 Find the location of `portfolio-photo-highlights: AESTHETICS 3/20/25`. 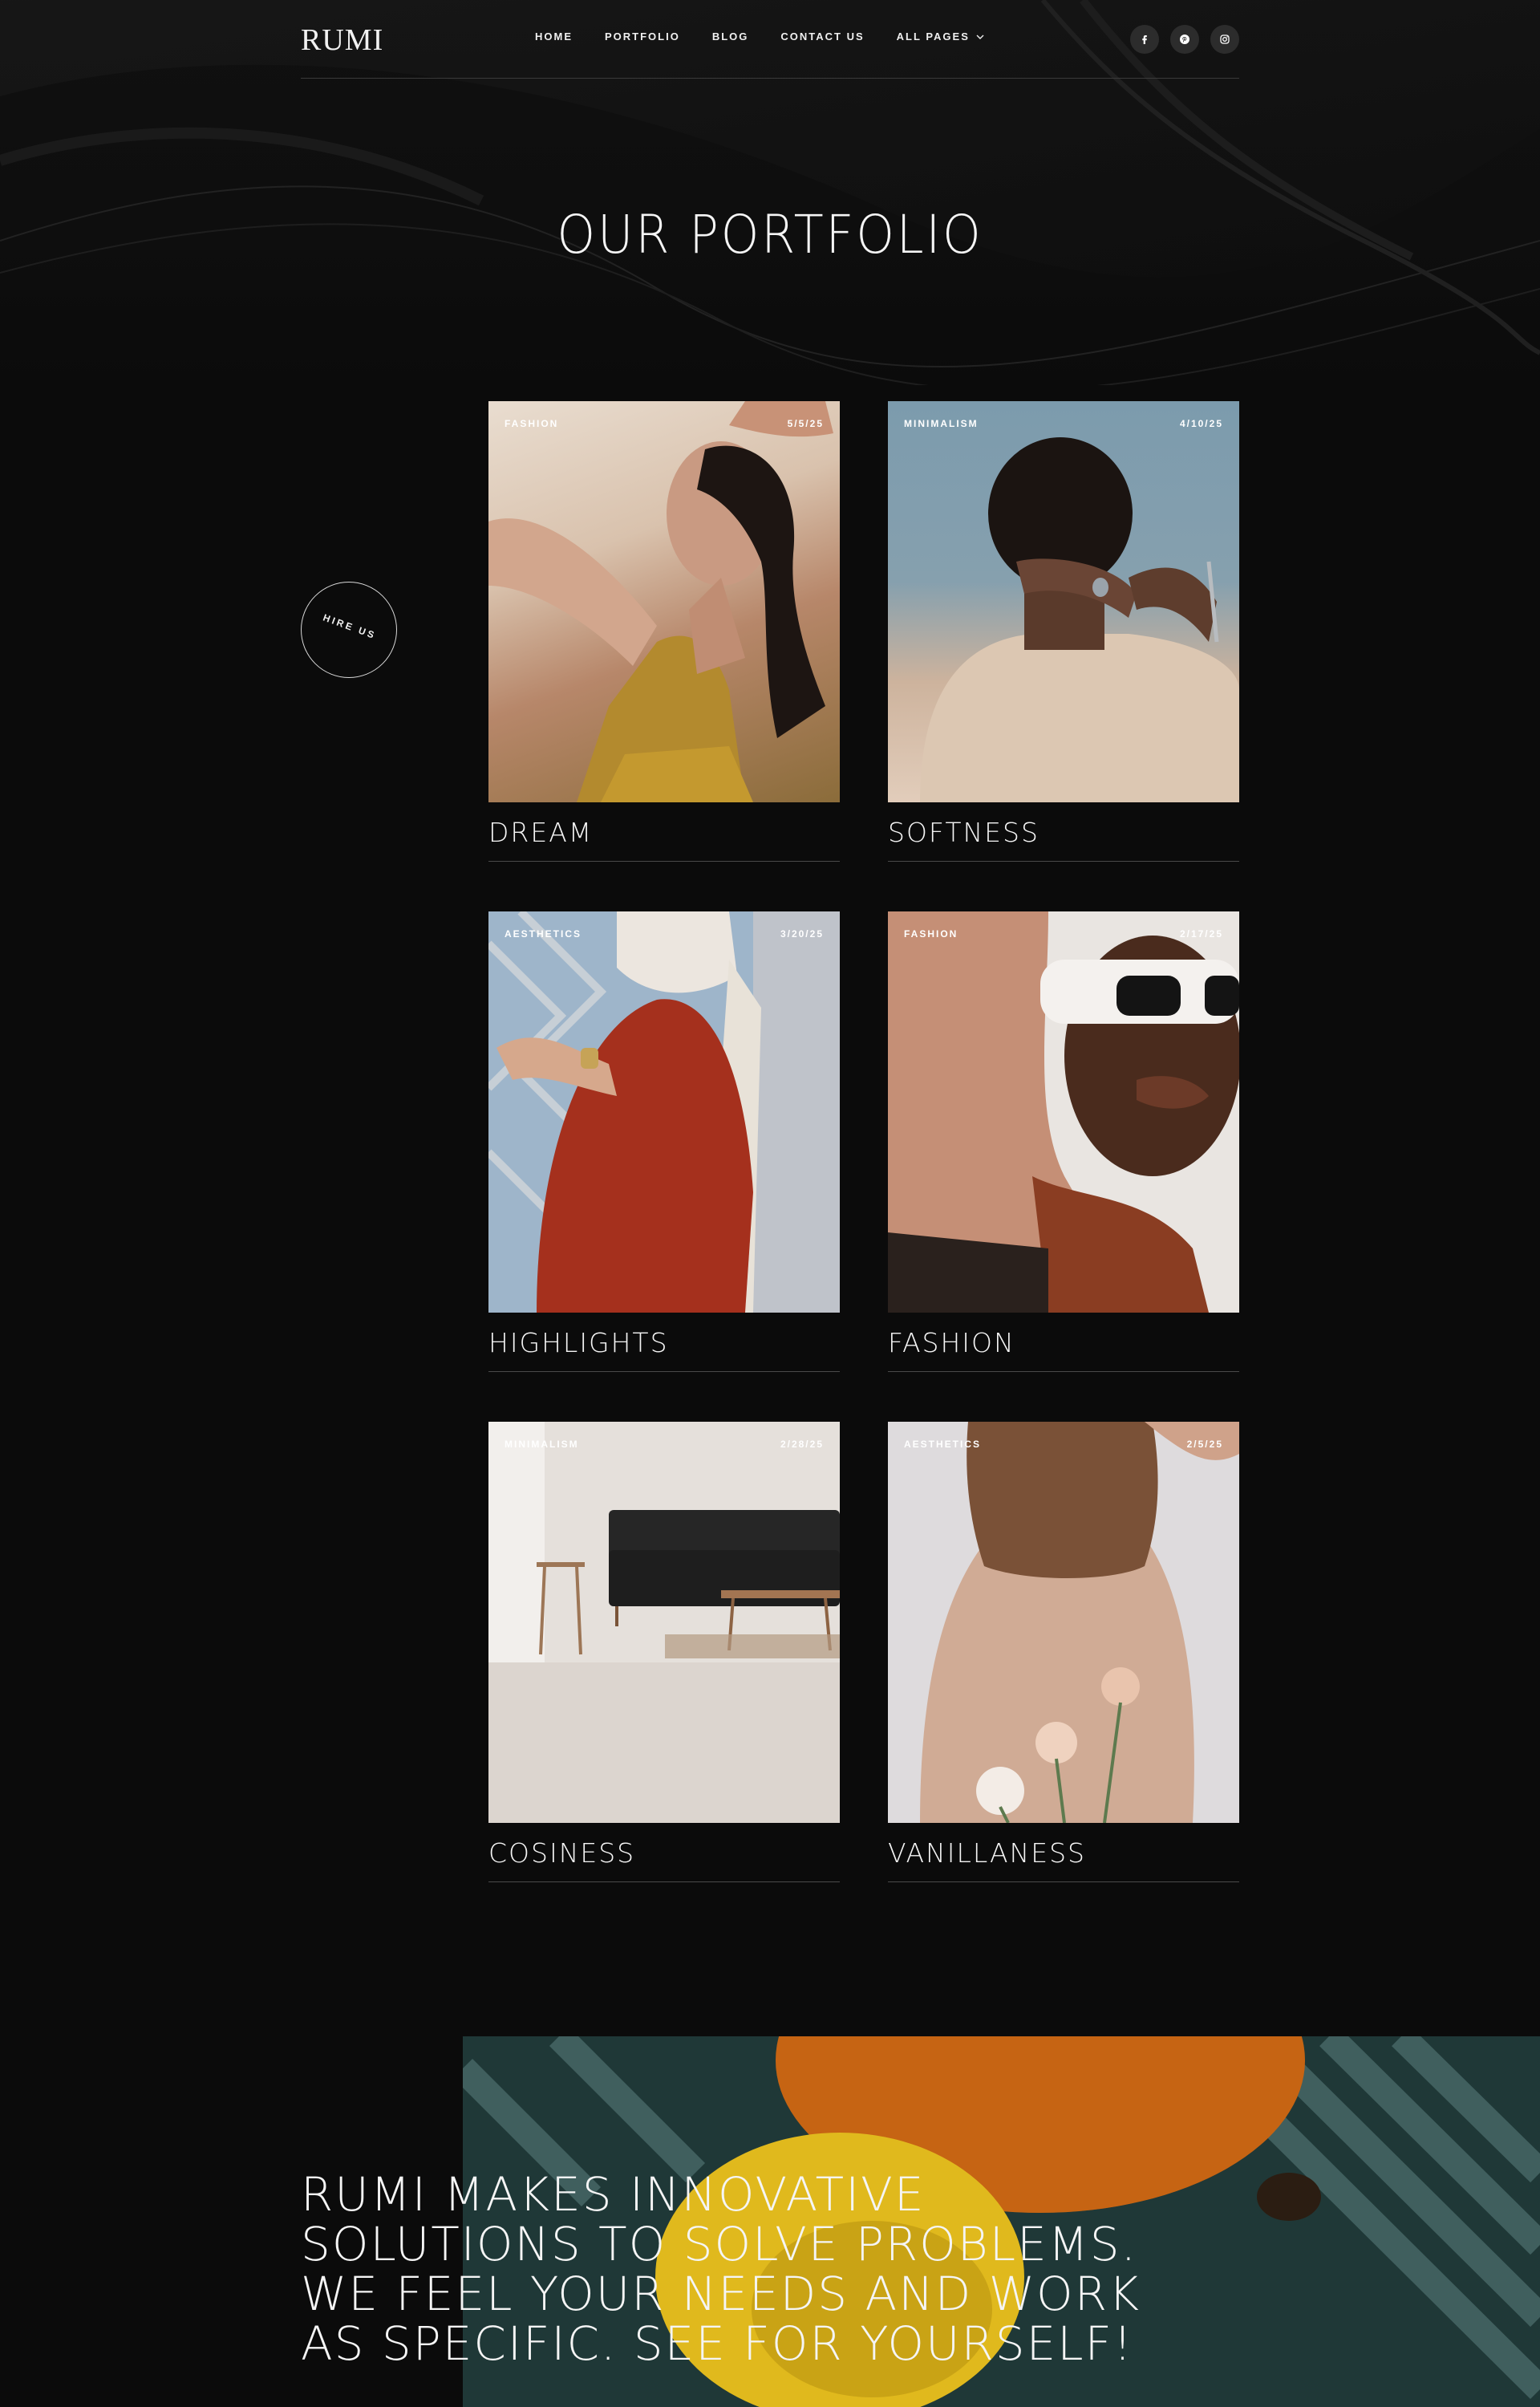

portfolio-photo-highlights: AESTHETICS 3/20/25 is located at coordinates (664, 1112).